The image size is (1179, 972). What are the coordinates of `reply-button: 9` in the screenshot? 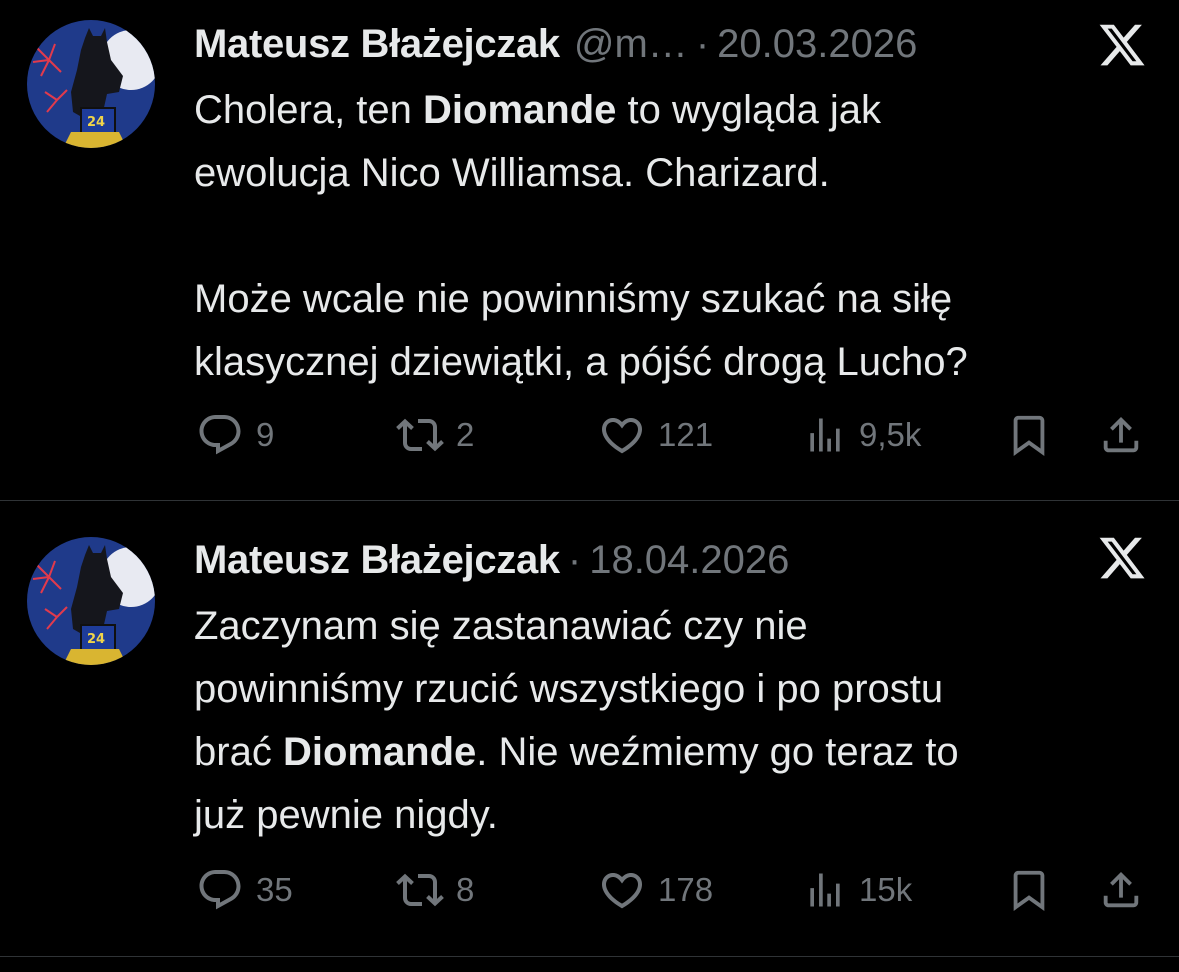 It's located at (235, 435).